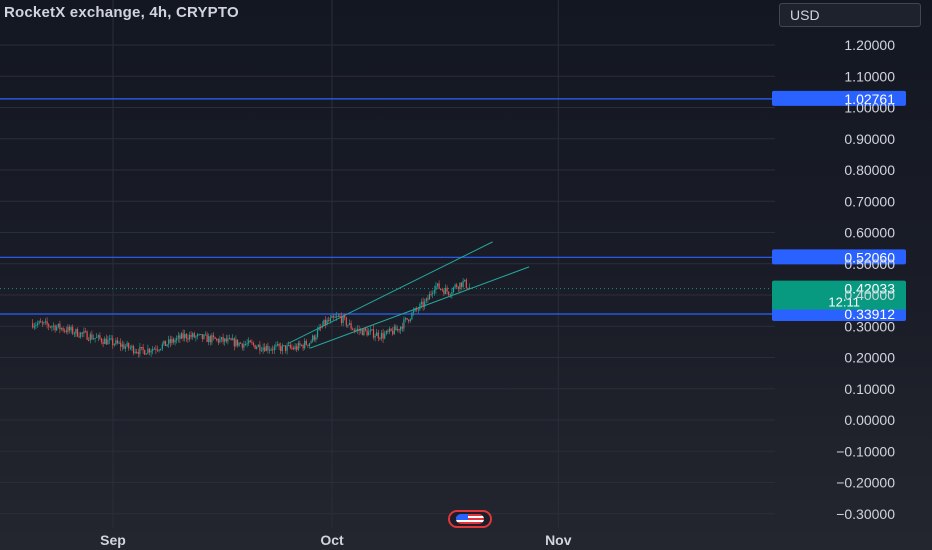 This screenshot has height=550, width=932. I want to click on time-tick-label: Sep, so click(113, 540).